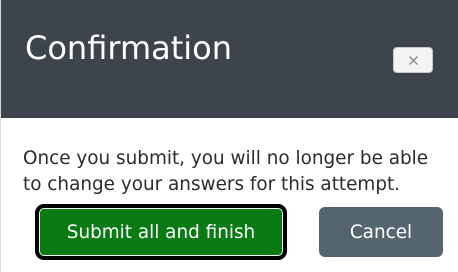 This screenshot has width=458, height=272. I want to click on close-button, so click(413, 60).